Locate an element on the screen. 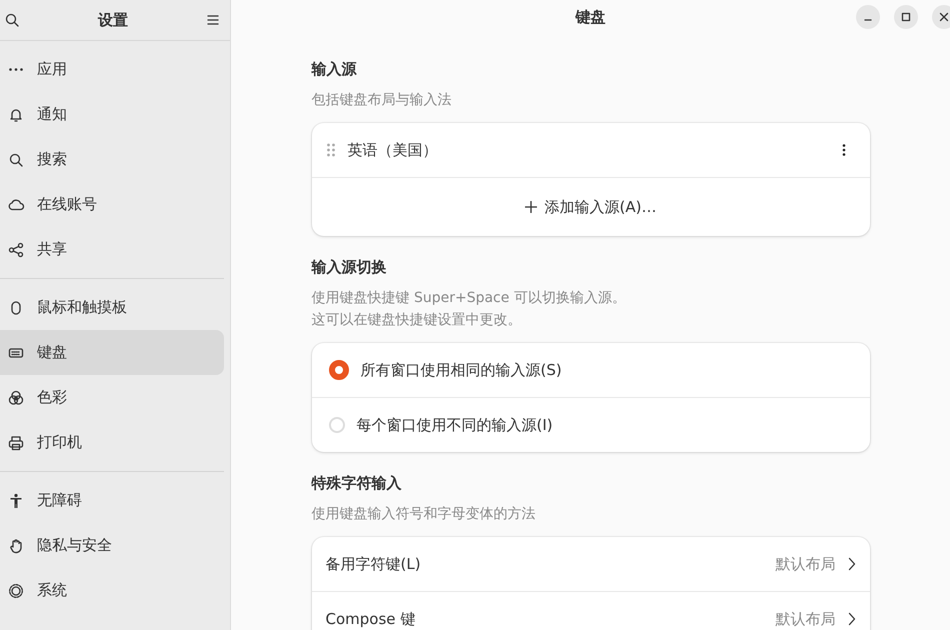  section-heading: 输入源 is located at coordinates (335, 69).